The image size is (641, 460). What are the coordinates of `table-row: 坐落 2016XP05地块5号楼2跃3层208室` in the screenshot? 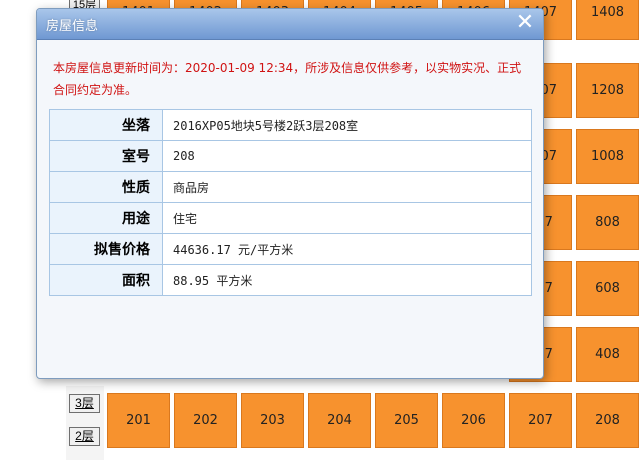 It's located at (290, 125).